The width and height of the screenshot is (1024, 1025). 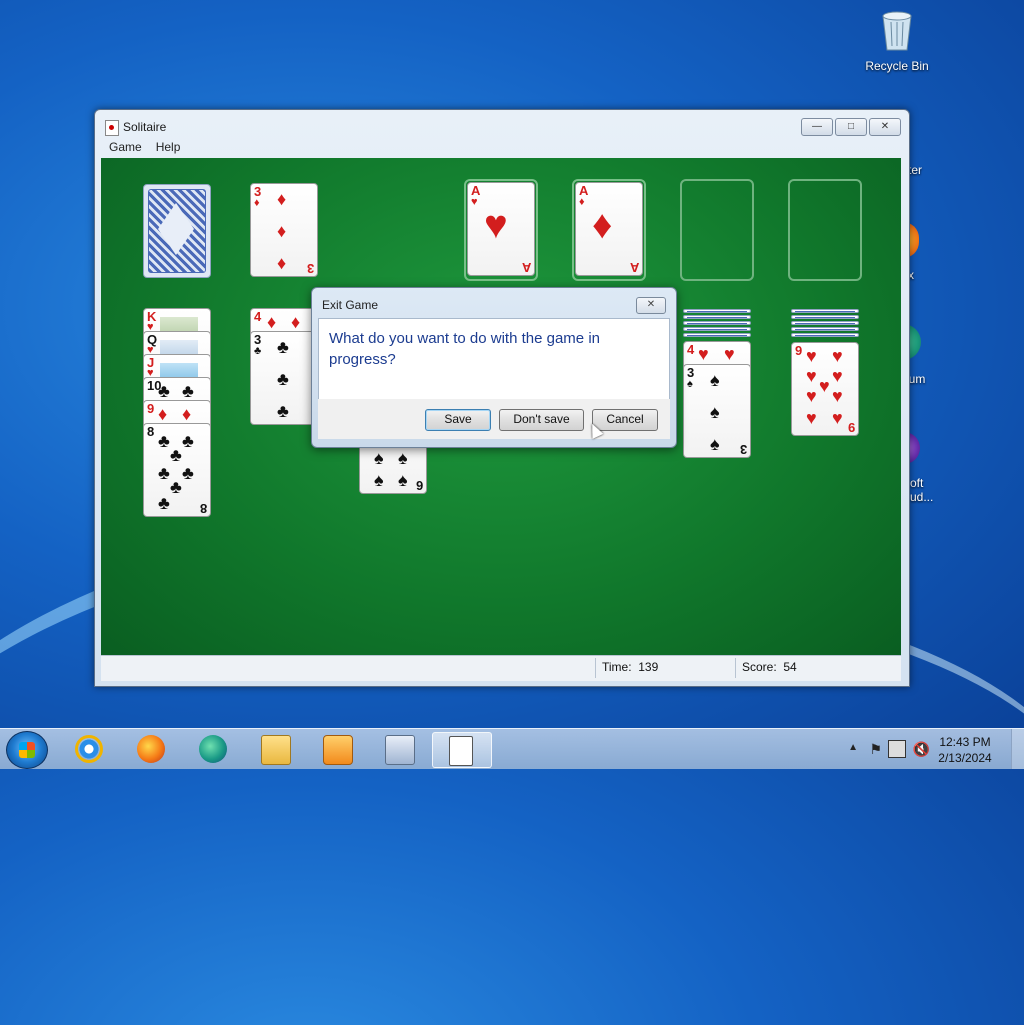 I want to click on tableau-card-top: 3 ♣ ♣ ♣ ♣, so click(x=284, y=378).